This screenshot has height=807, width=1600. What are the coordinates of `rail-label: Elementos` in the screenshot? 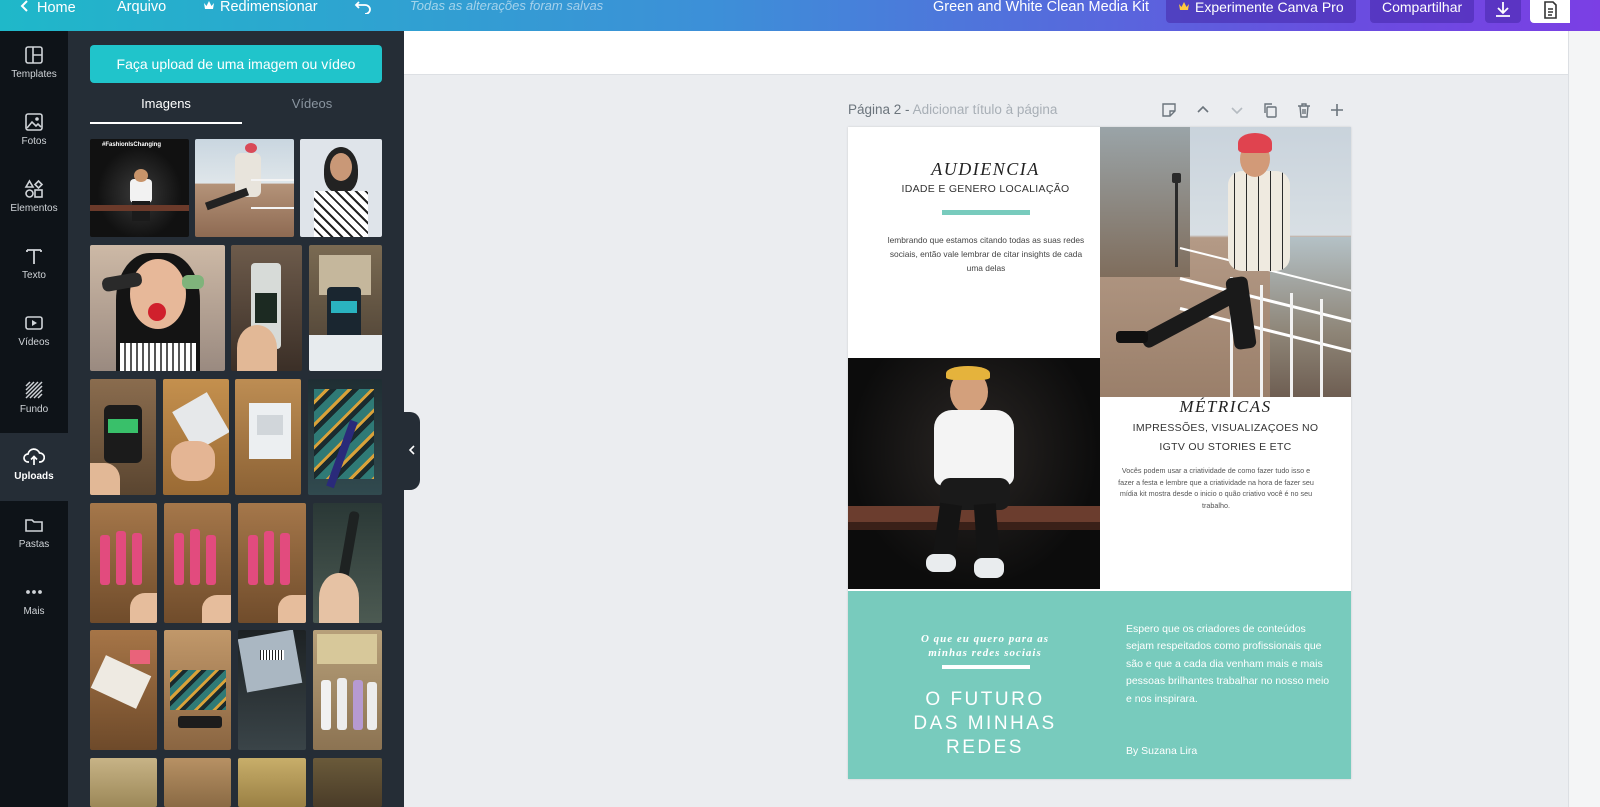 It's located at (34, 208).